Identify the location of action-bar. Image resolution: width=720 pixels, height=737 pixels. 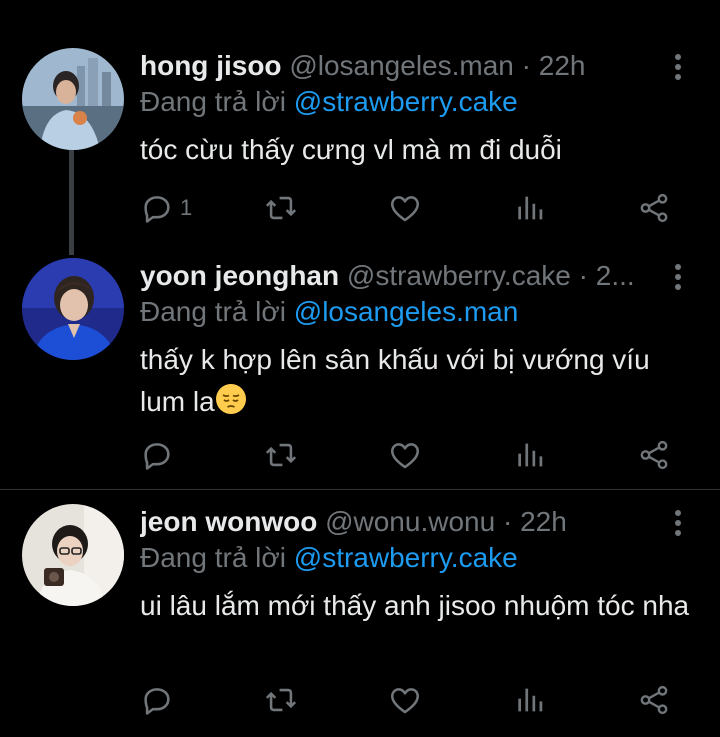
(360, 700).